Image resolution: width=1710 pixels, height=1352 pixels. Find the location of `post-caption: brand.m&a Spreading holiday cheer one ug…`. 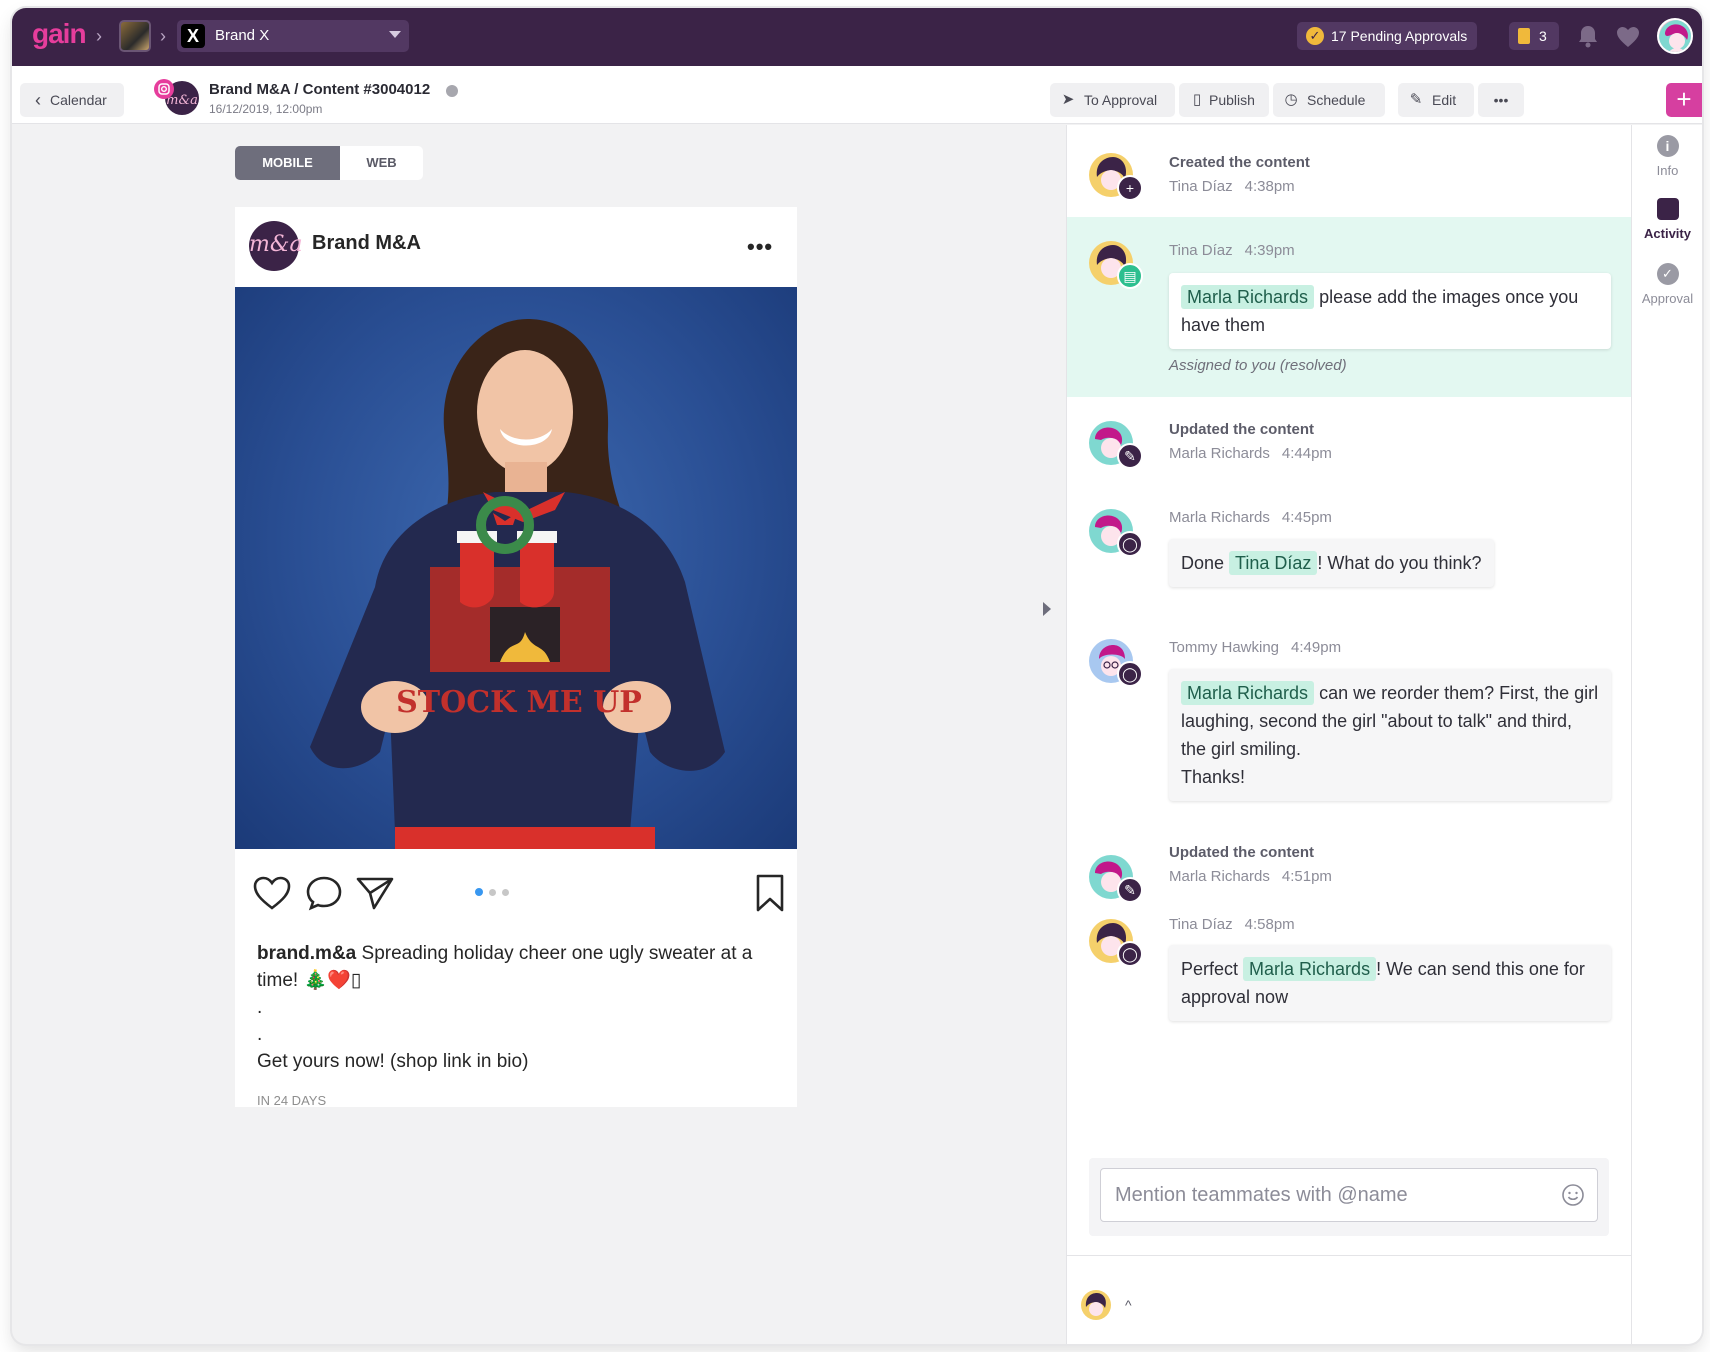

post-caption: brand.m&a Spreading holiday cheer one ug… is located at coordinates (517, 1007).